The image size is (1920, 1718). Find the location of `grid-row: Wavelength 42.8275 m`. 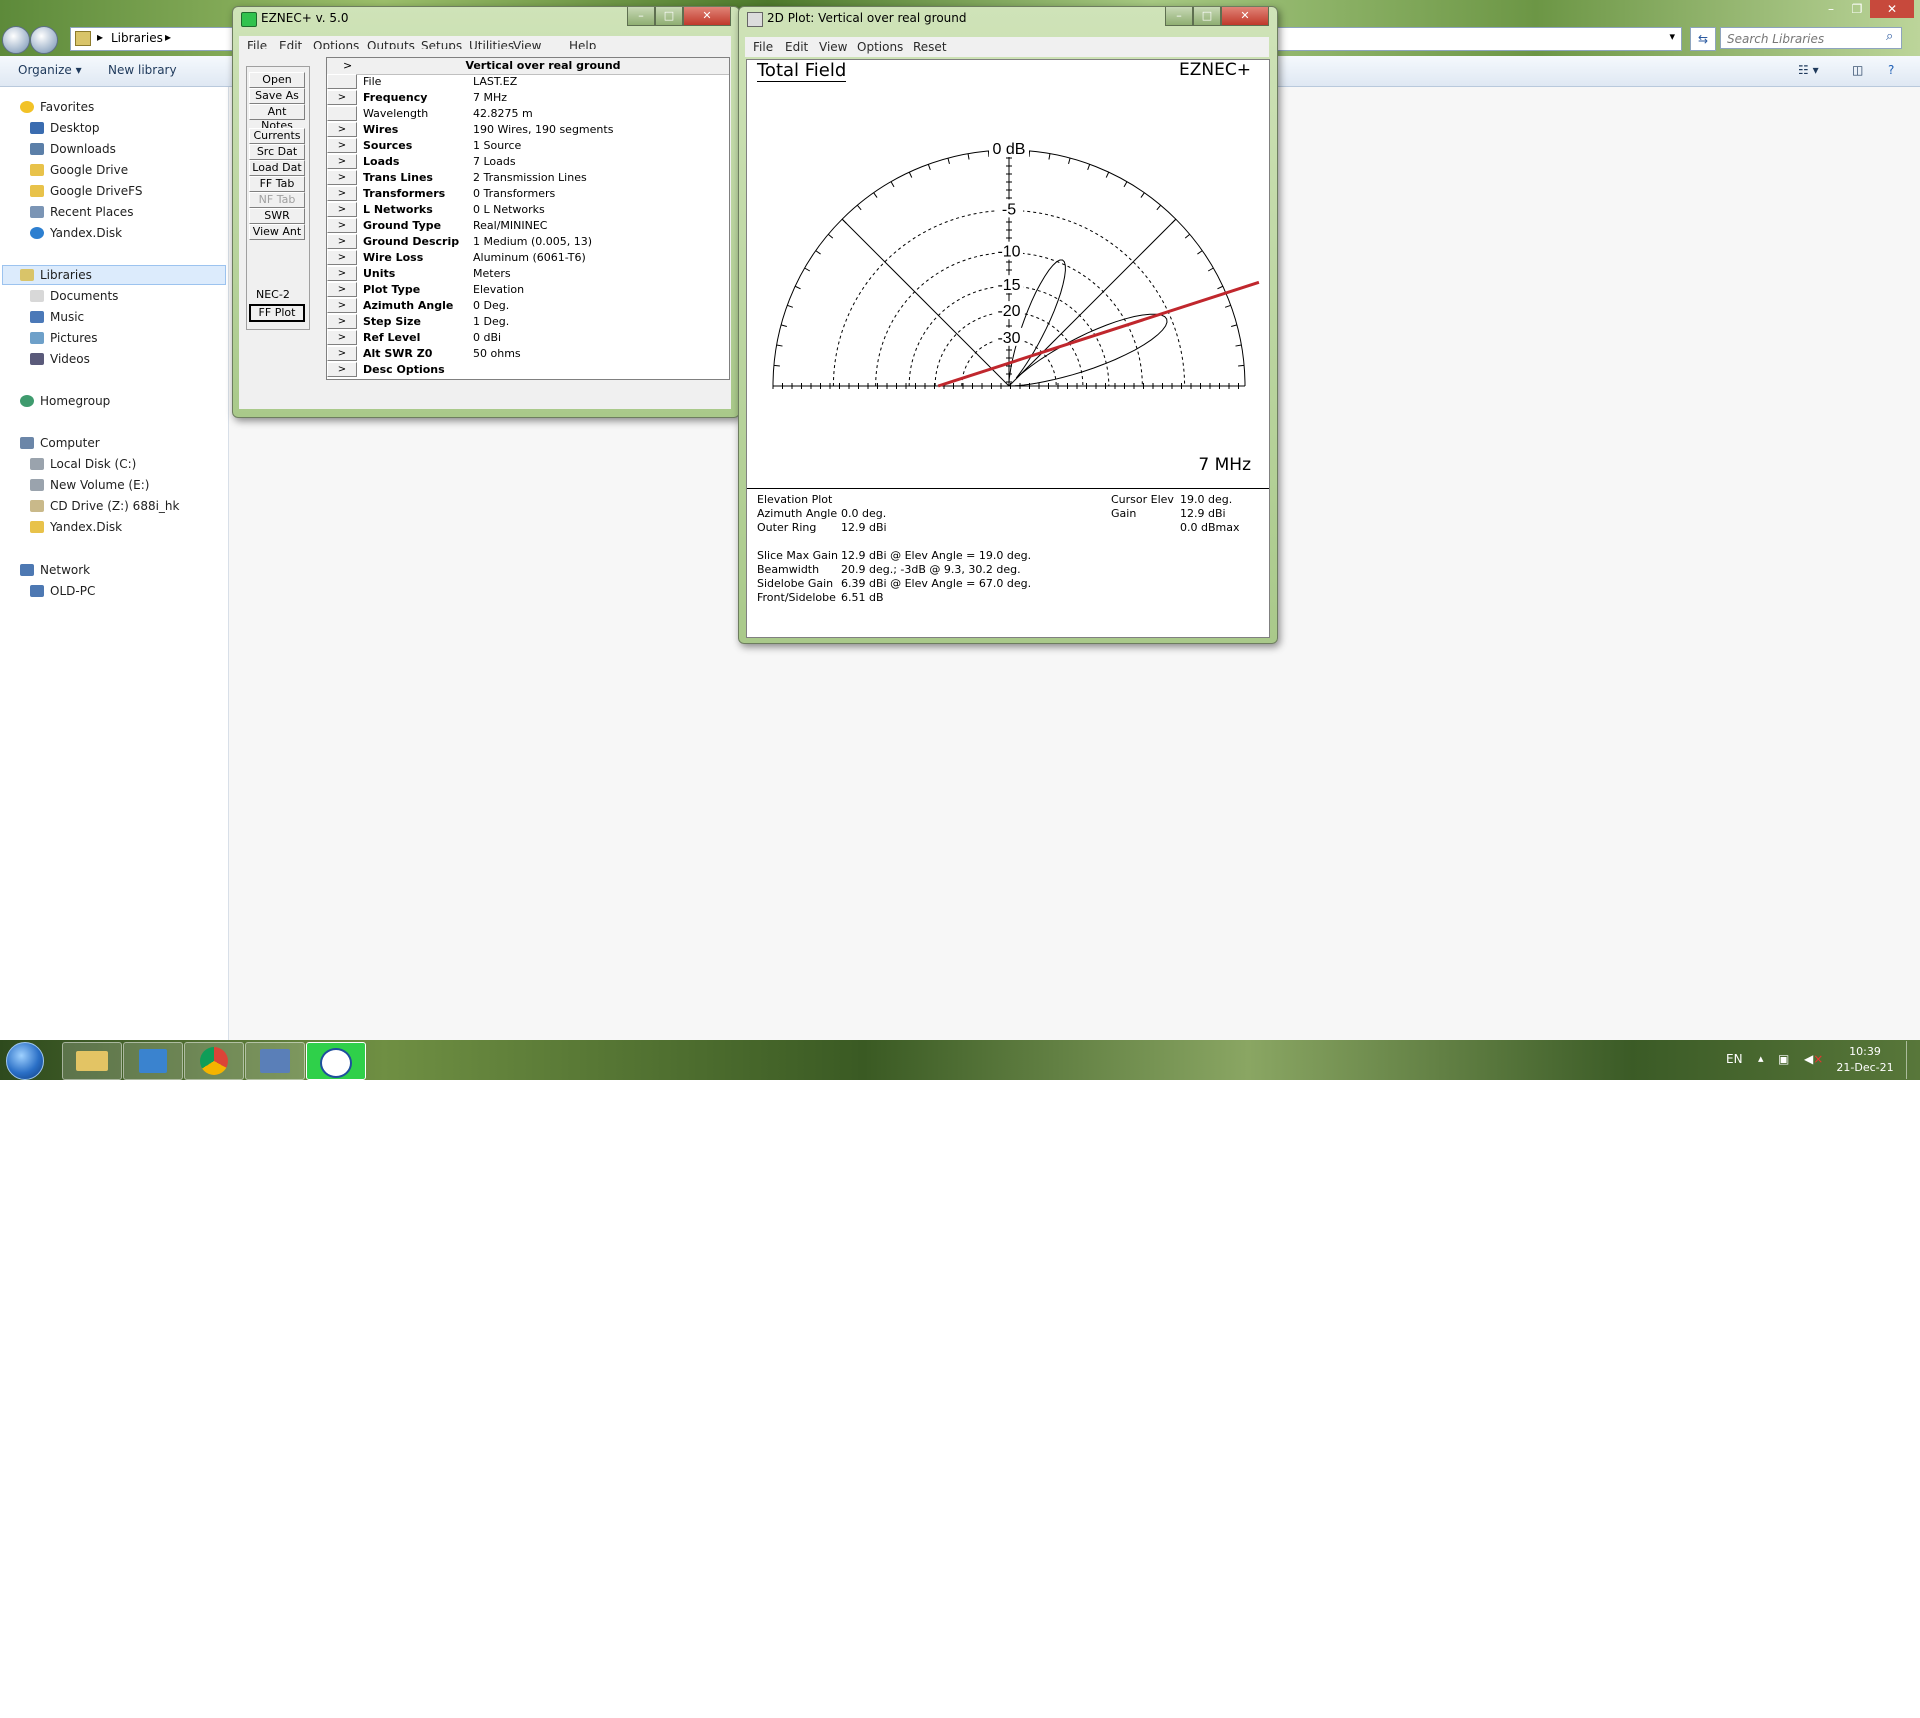

grid-row: Wavelength 42.8275 m is located at coordinates (528, 114).